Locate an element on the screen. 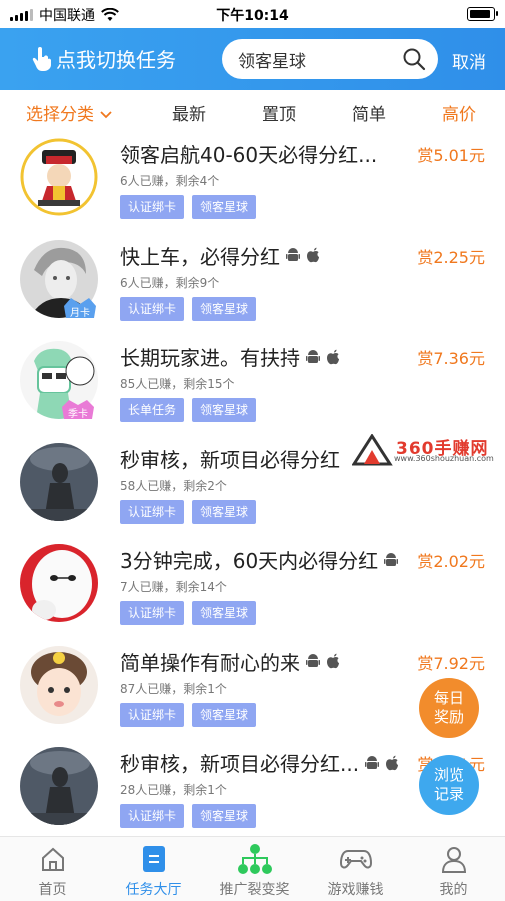 This screenshot has height=901, width=505. status-time: 下午10:14 is located at coordinates (252, 16).